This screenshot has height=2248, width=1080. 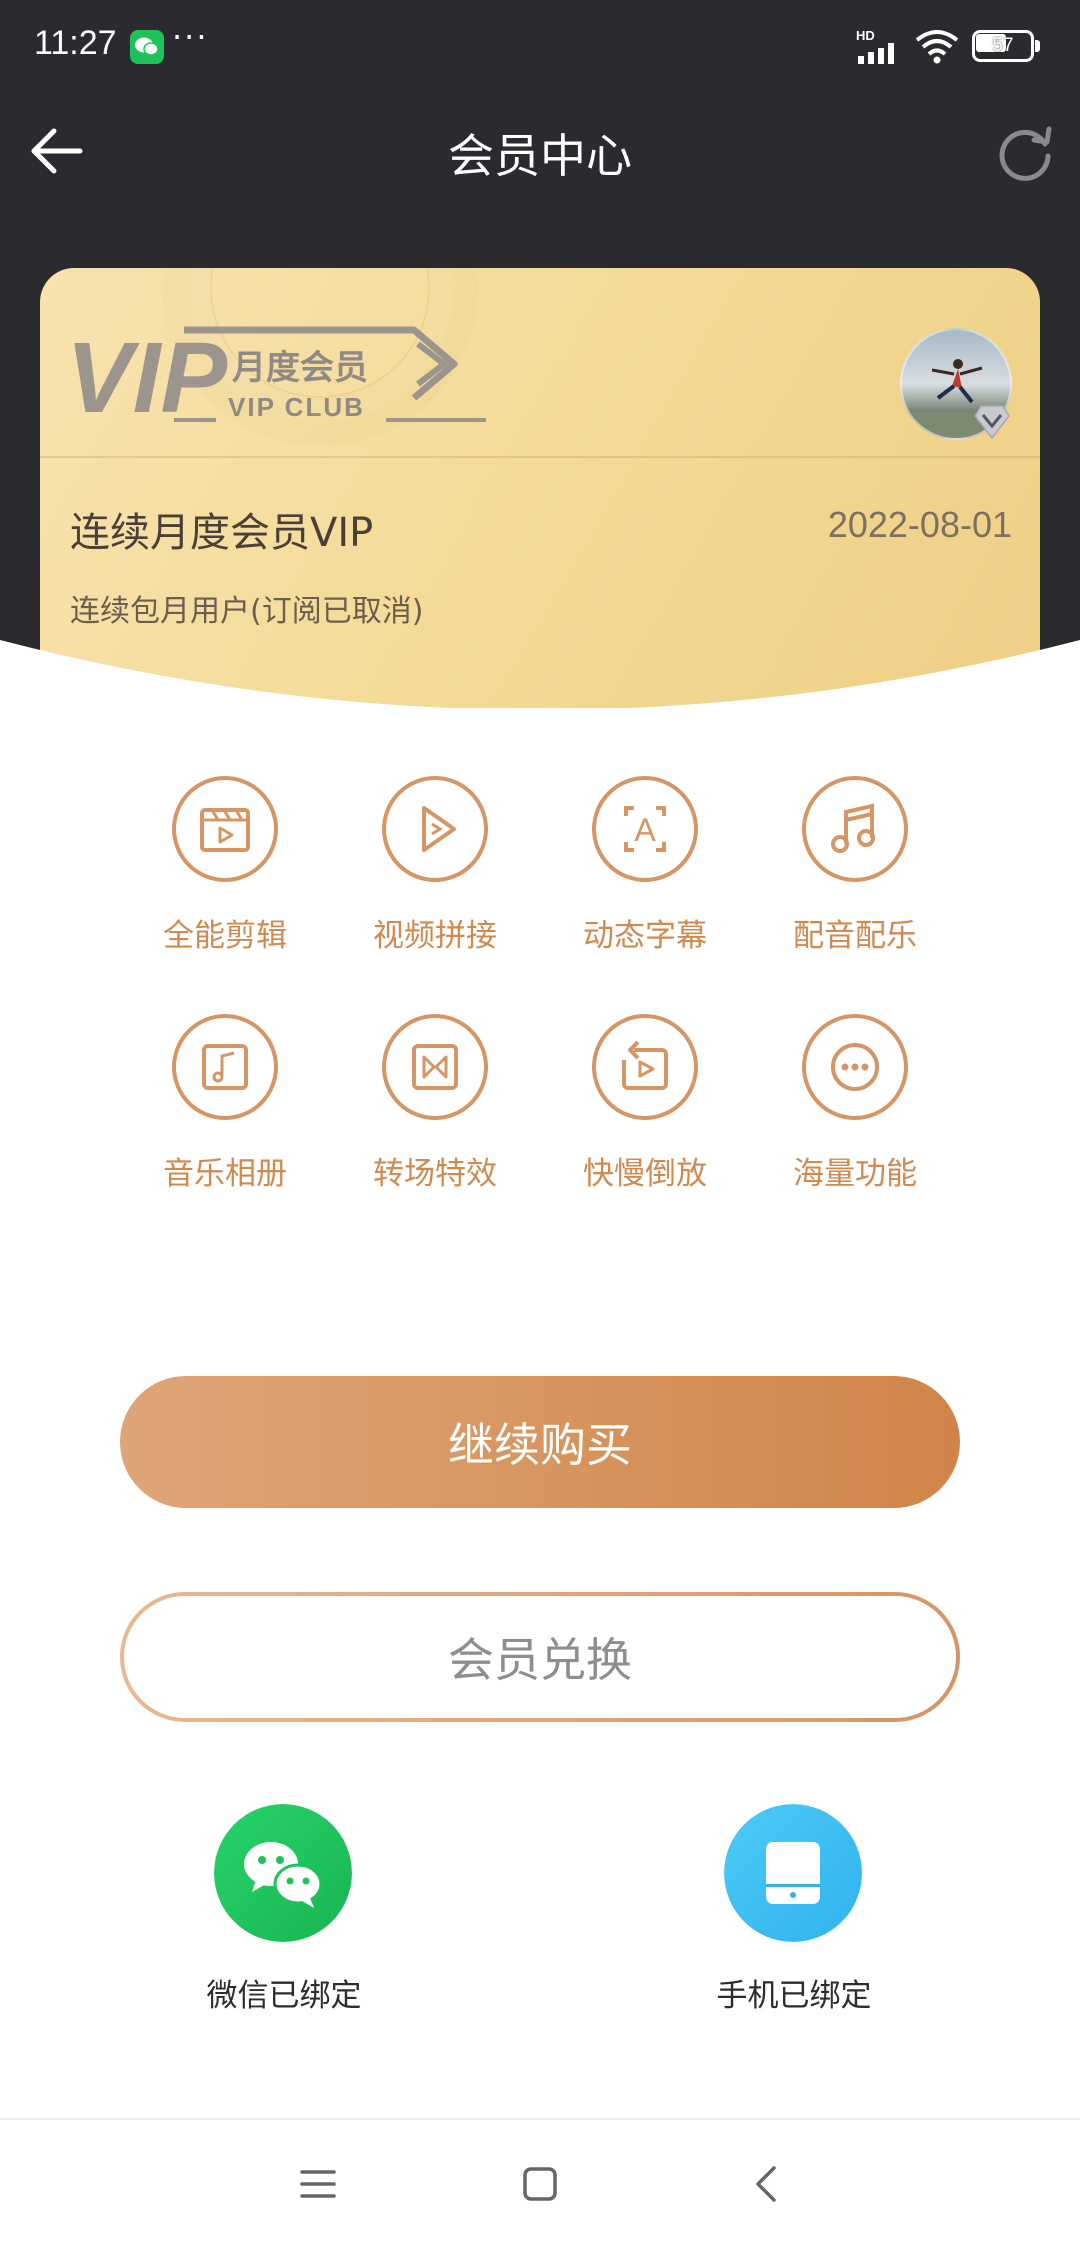 I want to click on feature-more: 海量功能, so click(x=855, y=1112).